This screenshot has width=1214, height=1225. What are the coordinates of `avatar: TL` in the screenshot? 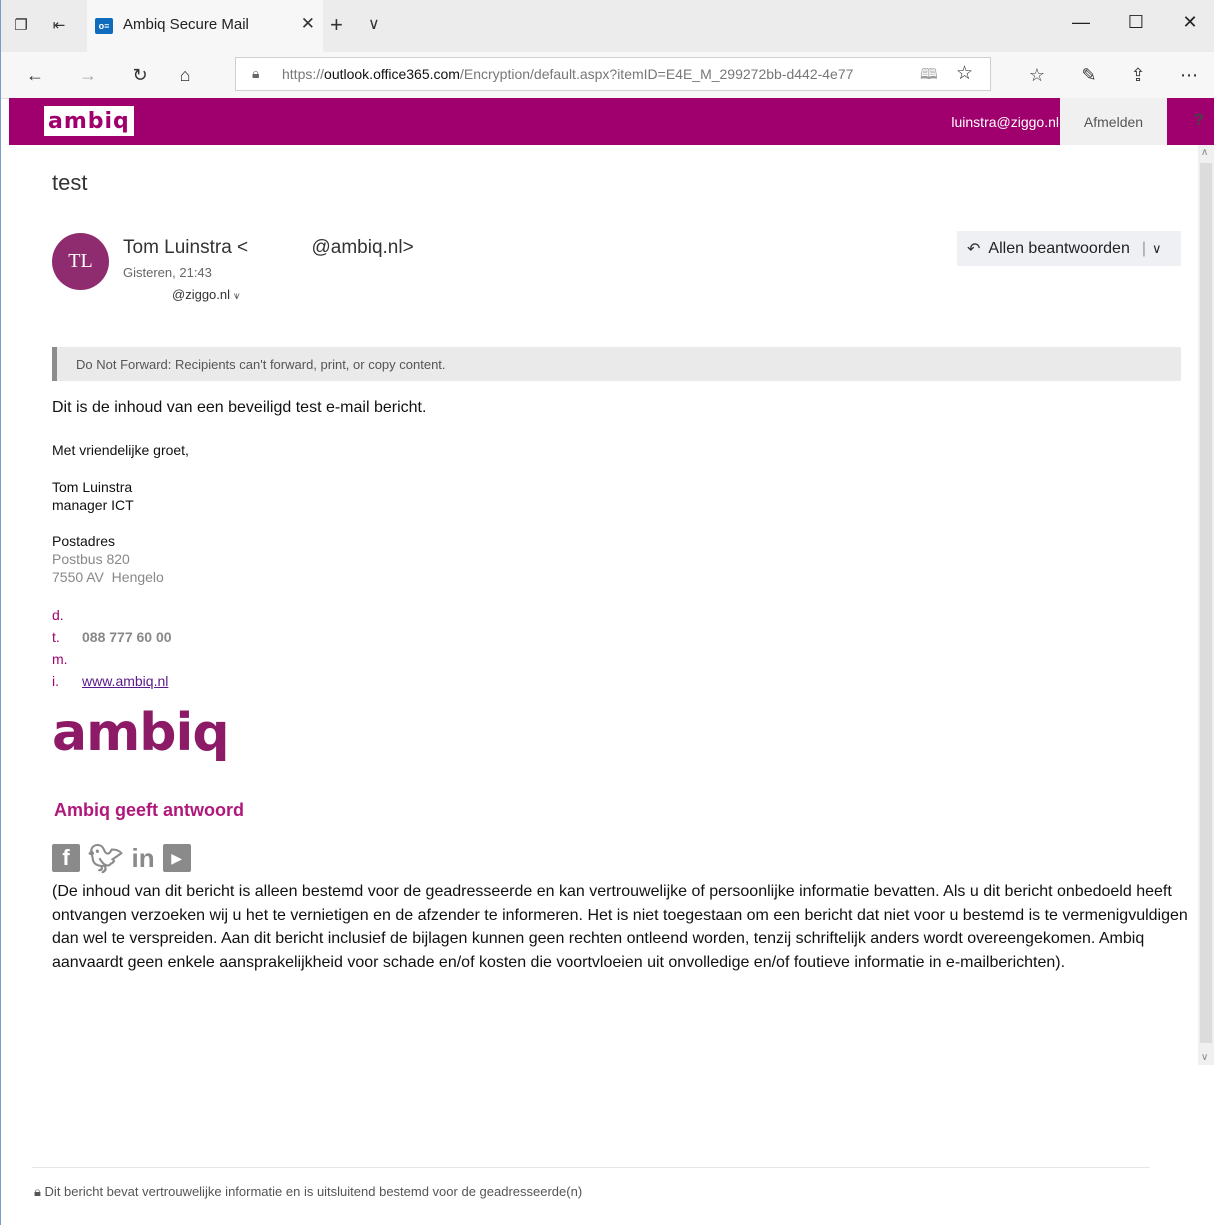 It's located at (80, 261).